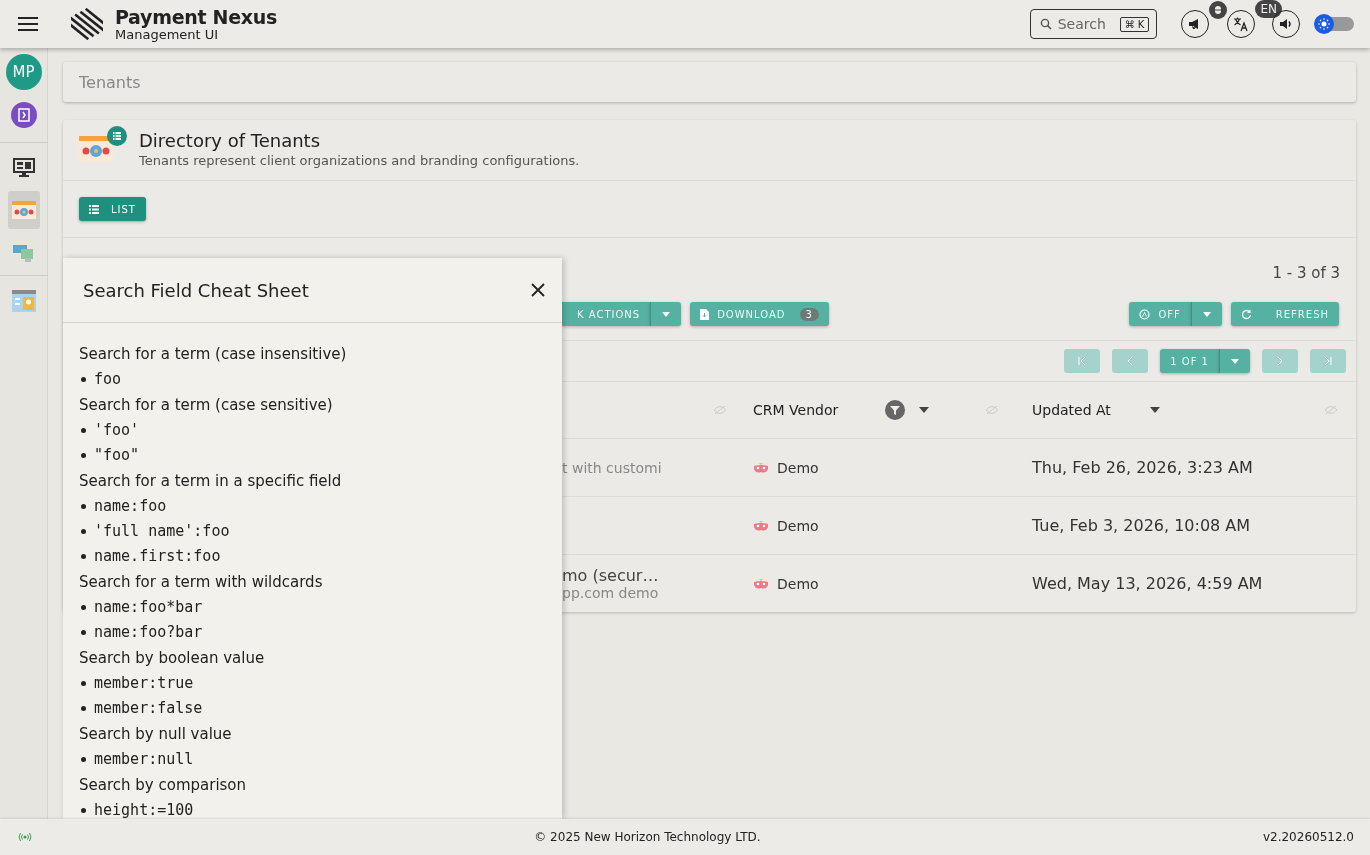 The width and height of the screenshot is (1370, 855). Describe the element at coordinates (162, 531) in the screenshot. I see `example-query: 'full name':foo` at that location.